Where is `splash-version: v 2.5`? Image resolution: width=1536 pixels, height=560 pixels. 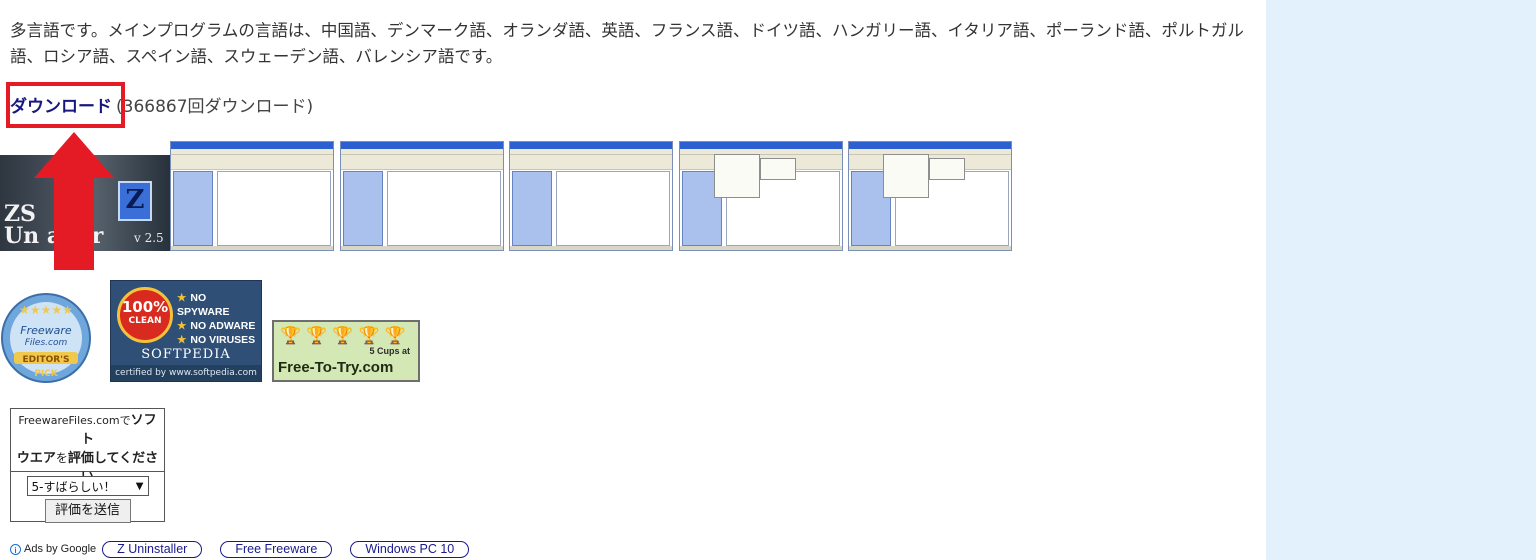 splash-version: v 2.5 is located at coordinates (149, 238).